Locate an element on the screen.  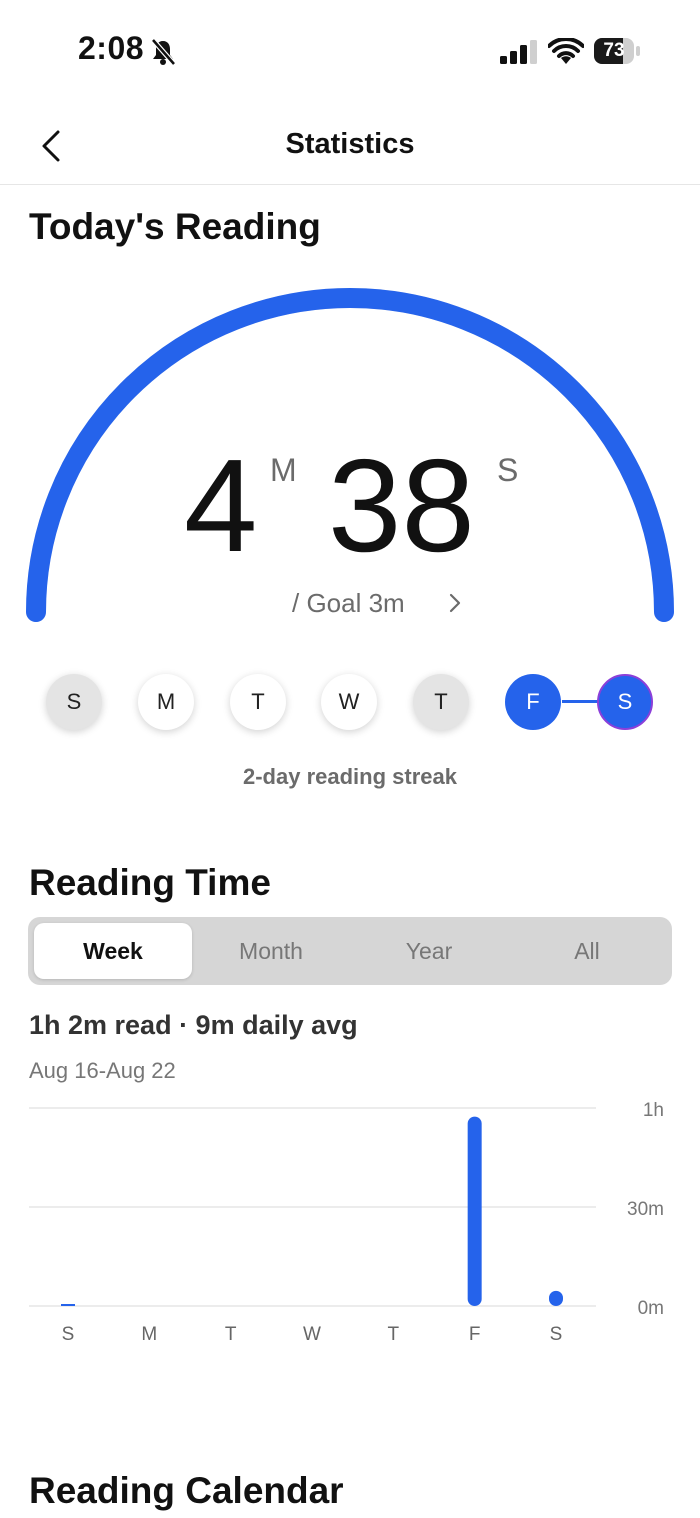
tab-month: Month is located at coordinates (271, 951).